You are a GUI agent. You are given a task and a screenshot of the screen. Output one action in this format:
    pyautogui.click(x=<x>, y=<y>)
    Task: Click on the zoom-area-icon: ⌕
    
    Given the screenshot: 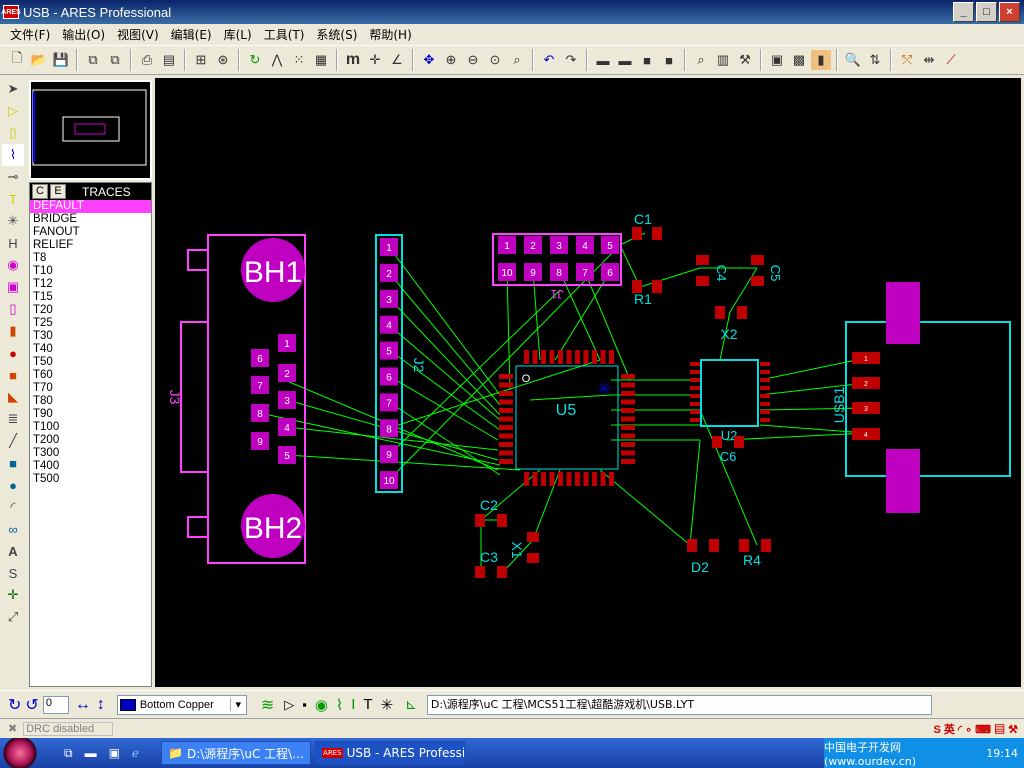 What is the action you would take?
    pyautogui.click(x=517, y=60)
    